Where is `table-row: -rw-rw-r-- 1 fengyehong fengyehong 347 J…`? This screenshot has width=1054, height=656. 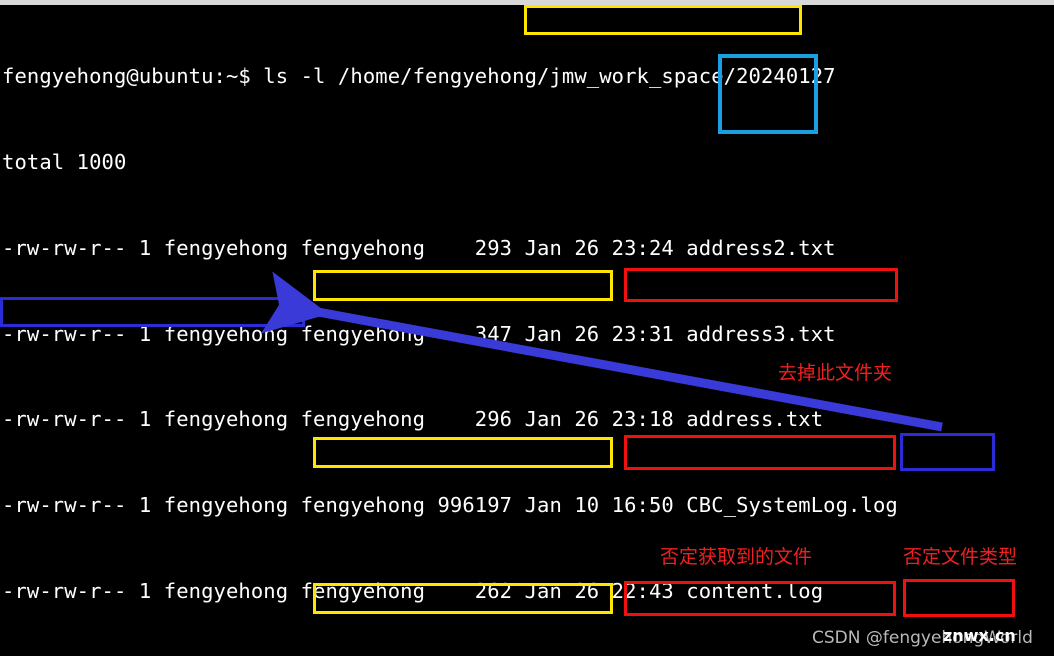
table-row: -rw-rw-r-- 1 fengyehong fengyehong 347 J… is located at coordinates (419, 333).